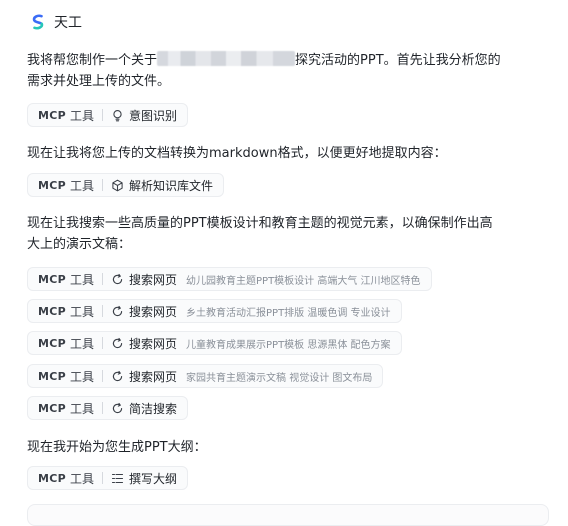 Image resolution: width=568 pixels, height=526 pixels. Describe the element at coordinates (108, 408) in the screenshot. I see `tool-call-chip: MCP 工具 简洁搜索` at that location.